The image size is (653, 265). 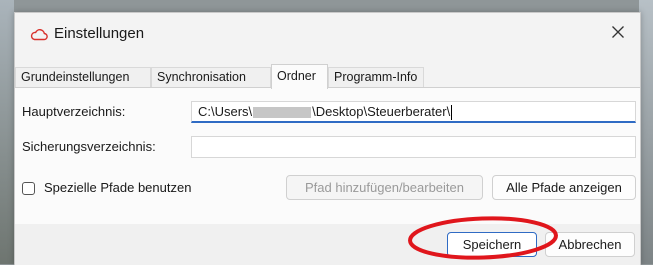 What do you see at coordinates (376, 77) in the screenshot?
I see `tab-programm-info: Programm-Info` at bounding box center [376, 77].